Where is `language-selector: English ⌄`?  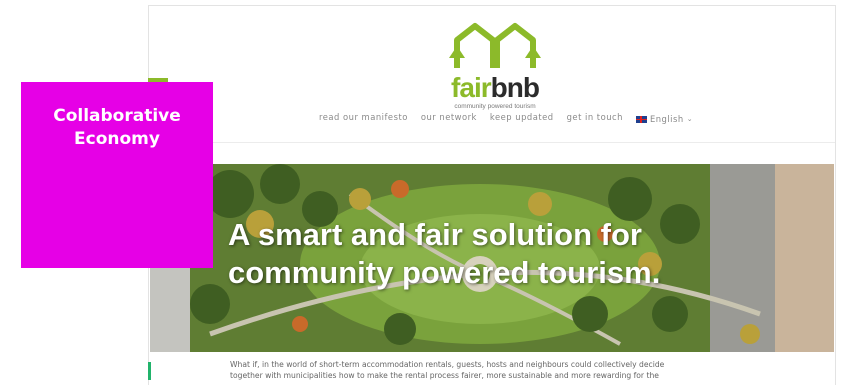 language-selector: English ⌄ is located at coordinates (664, 119).